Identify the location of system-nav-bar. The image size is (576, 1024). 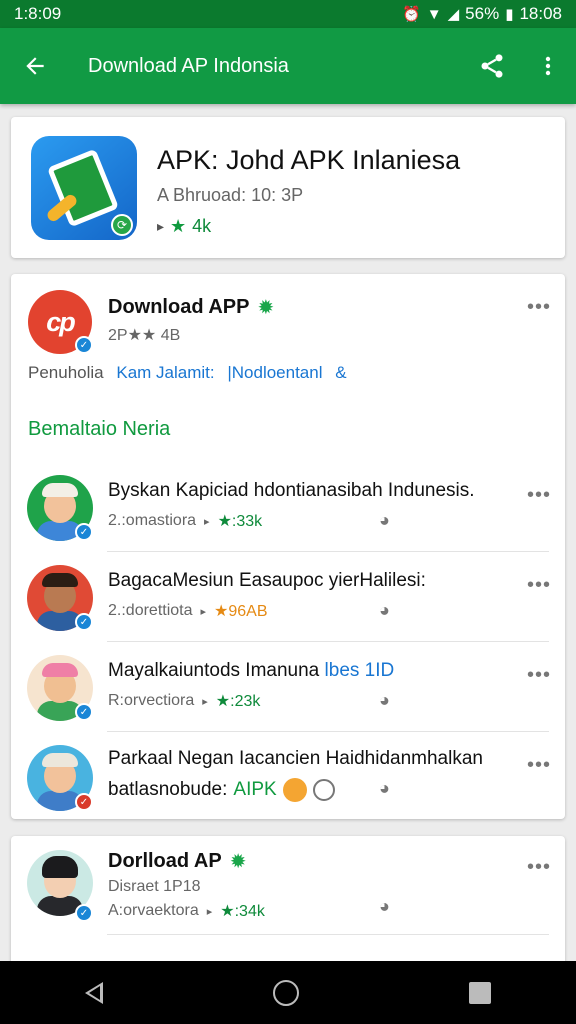
(288, 992).